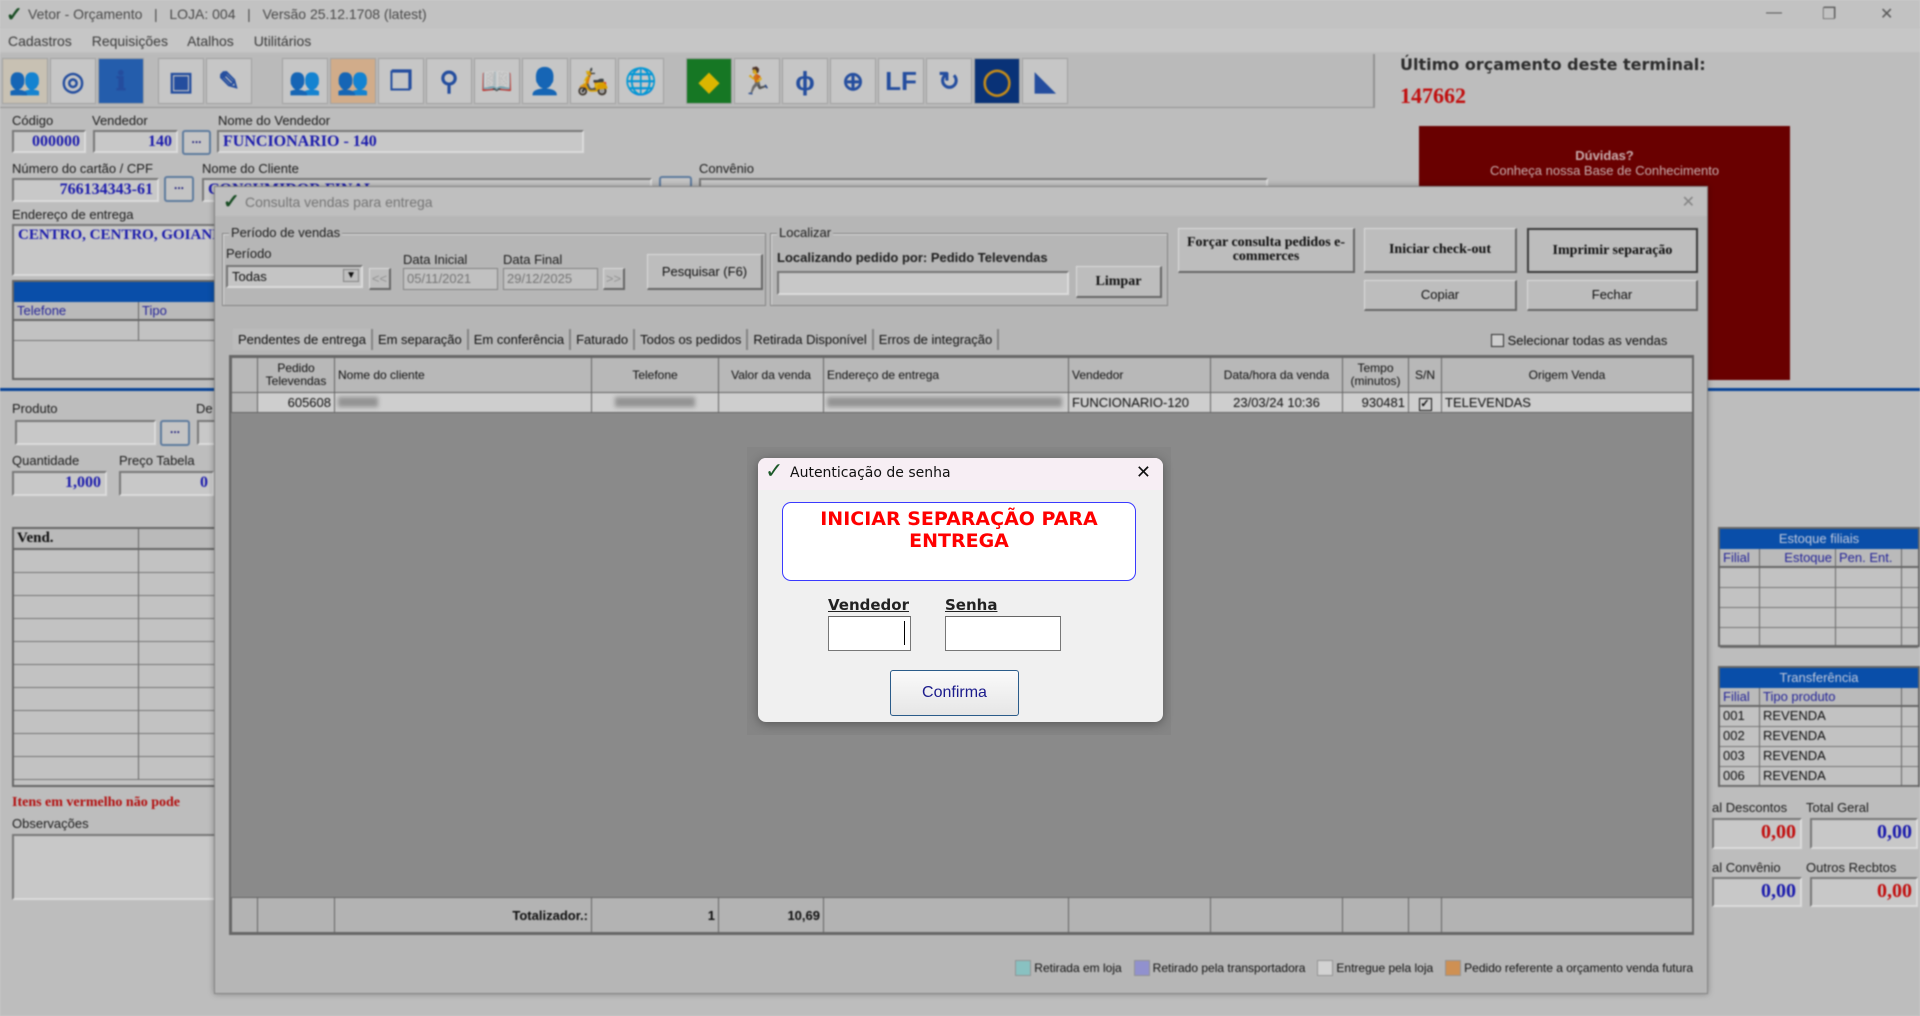 The image size is (1920, 1016). What do you see at coordinates (449, 81) in the screenshot?
I see `search-button: ⚲` at bounding box center [449, 81].